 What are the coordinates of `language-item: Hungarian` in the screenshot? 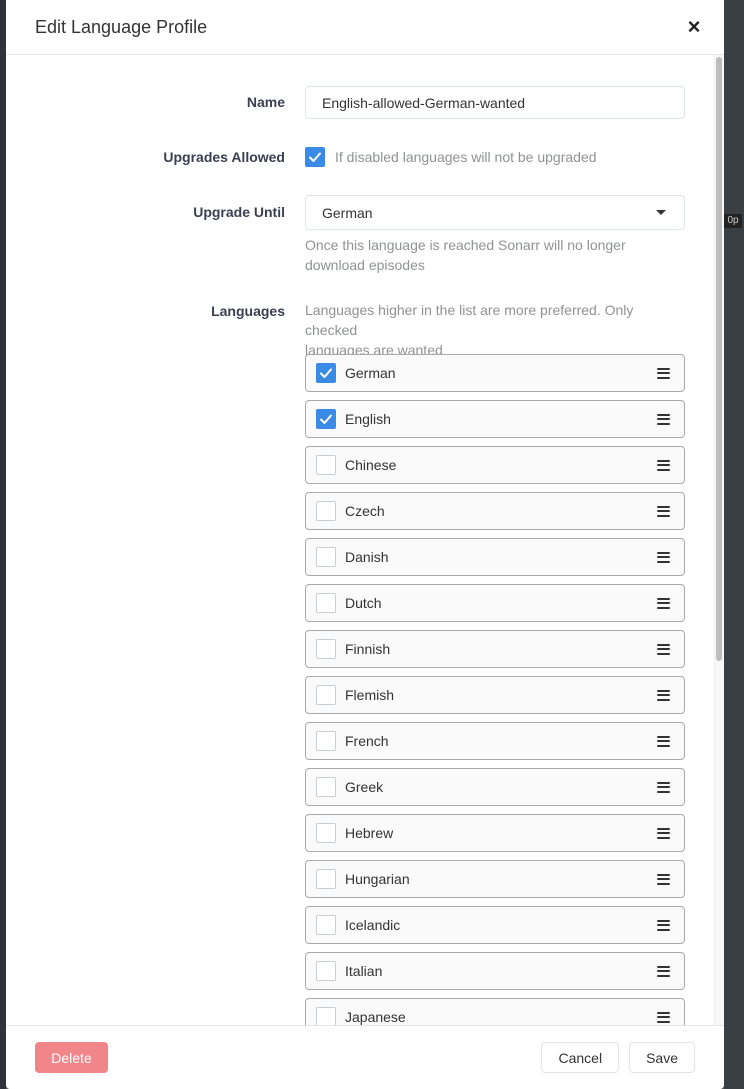 It's located at (495, 879).